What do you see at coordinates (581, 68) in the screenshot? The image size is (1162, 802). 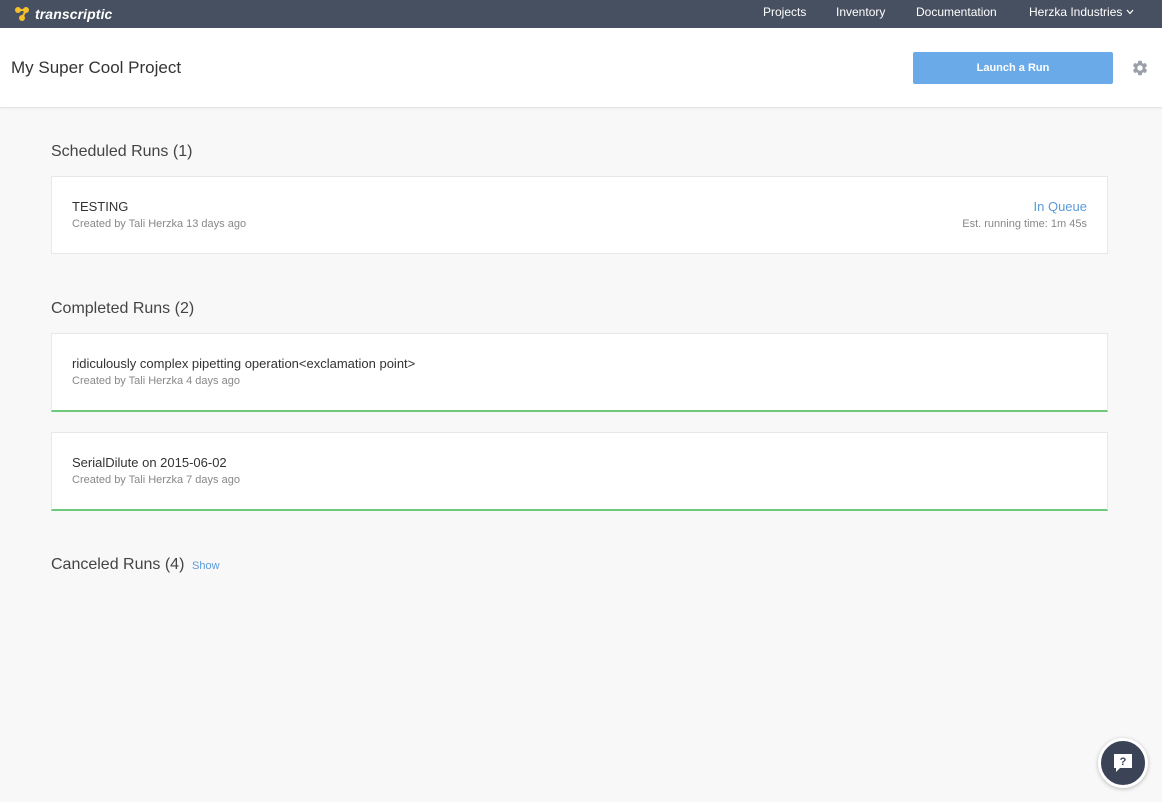 I see `project-header: My Super Cool Project Launch a Run` at bounding box center [581, 68].